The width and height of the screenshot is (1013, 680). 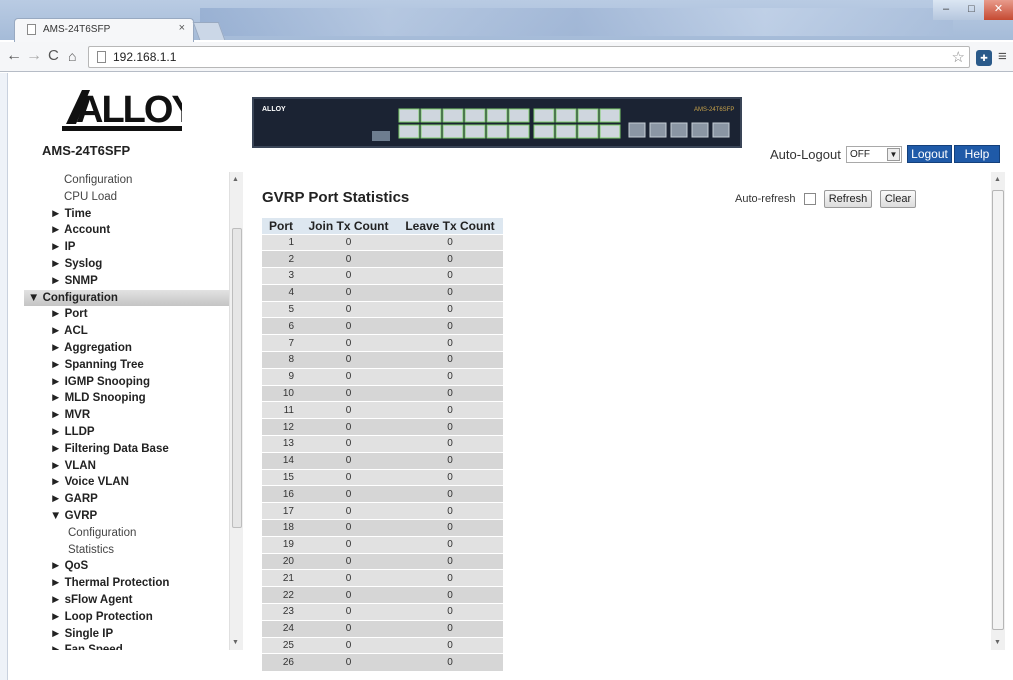 I want to click on sidebar-item: ► QoS, so click(x=126, y=566).